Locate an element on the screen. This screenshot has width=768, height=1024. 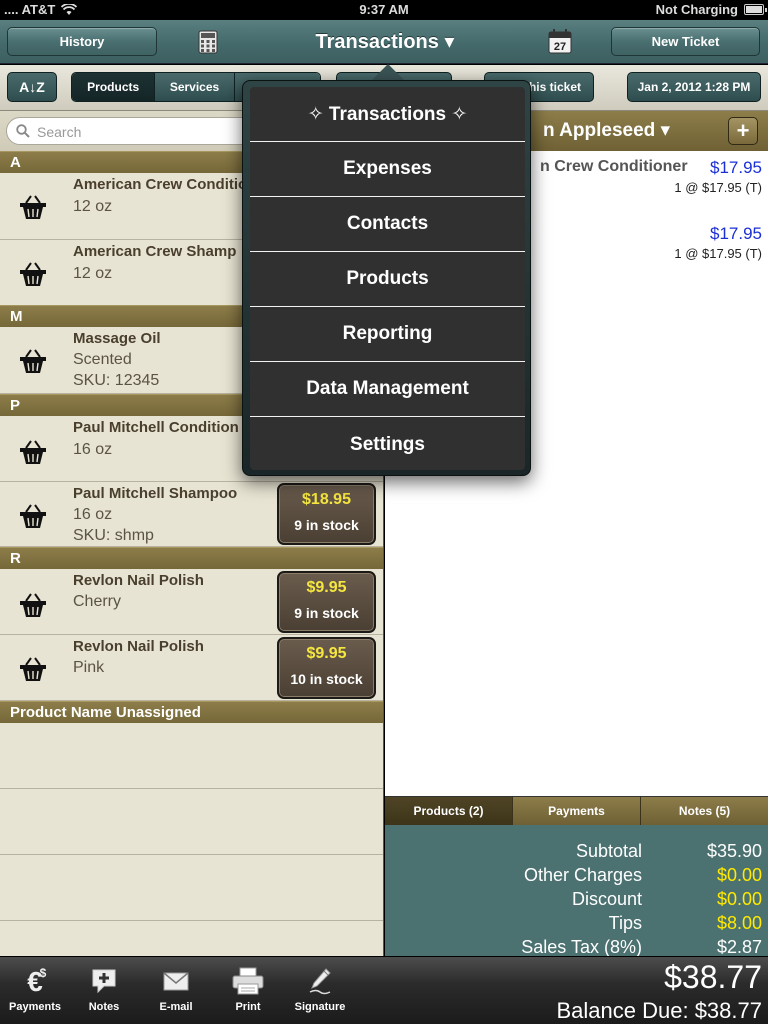
menu-item-transactions: ✧ Transactions ✧ is located at coordinates (387, 114).